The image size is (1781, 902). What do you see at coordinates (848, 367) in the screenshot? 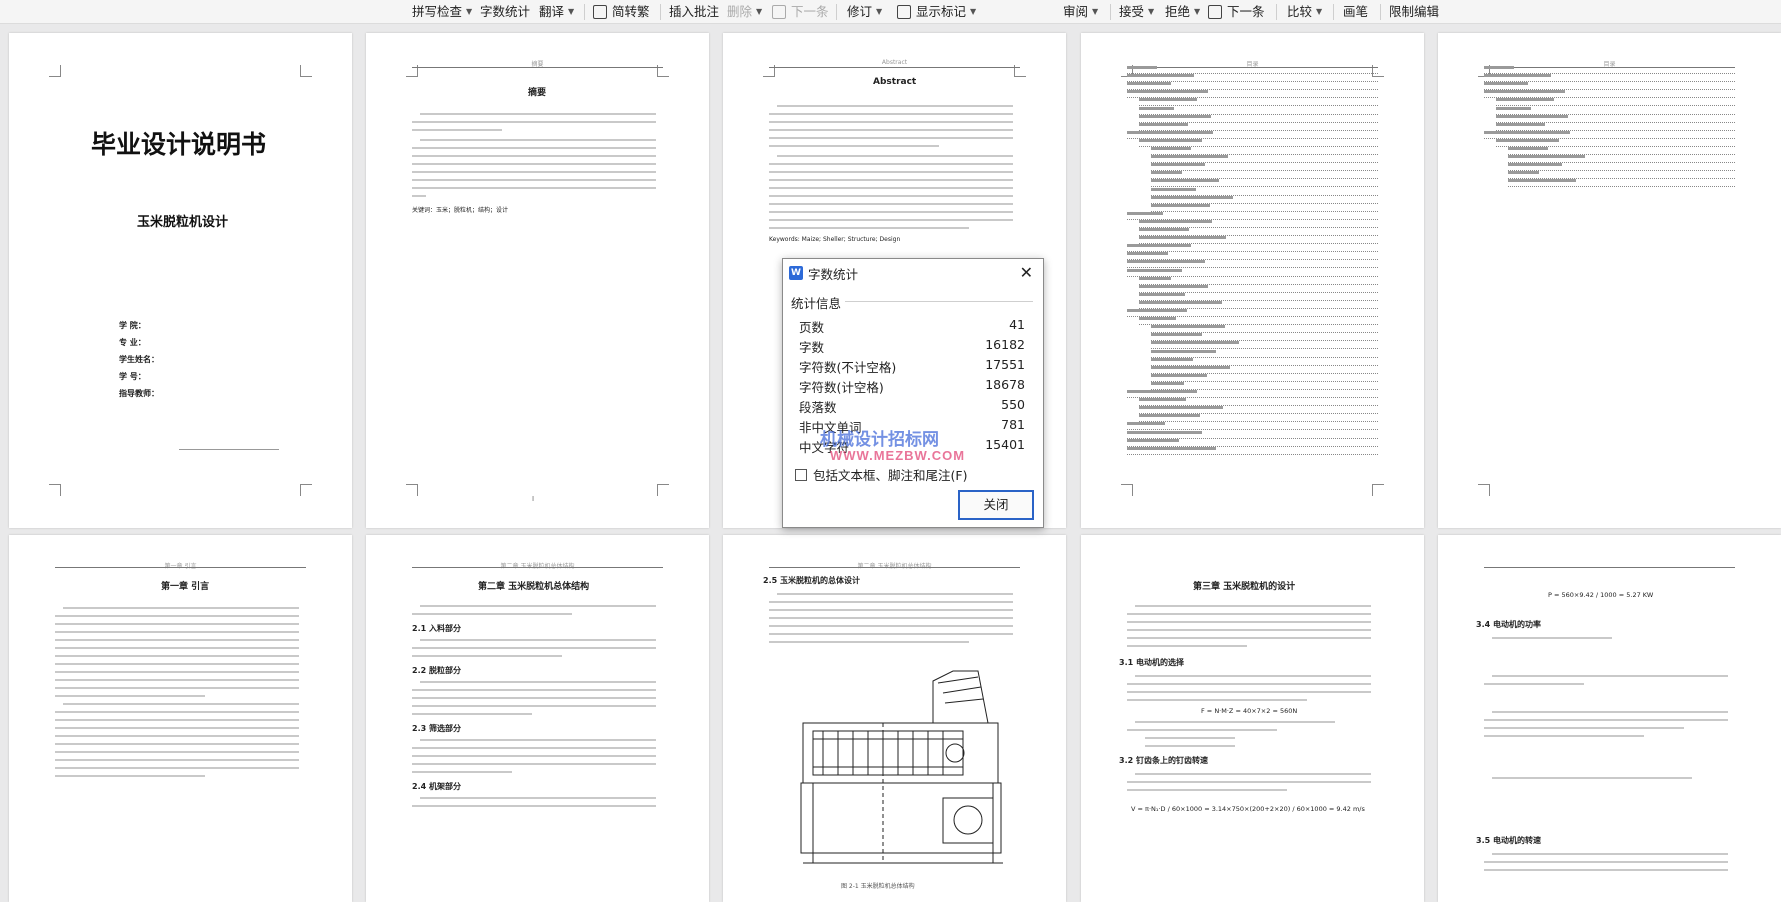
I see `stat-label: 字符数(不计空格)` at bounding box center [848, 367].